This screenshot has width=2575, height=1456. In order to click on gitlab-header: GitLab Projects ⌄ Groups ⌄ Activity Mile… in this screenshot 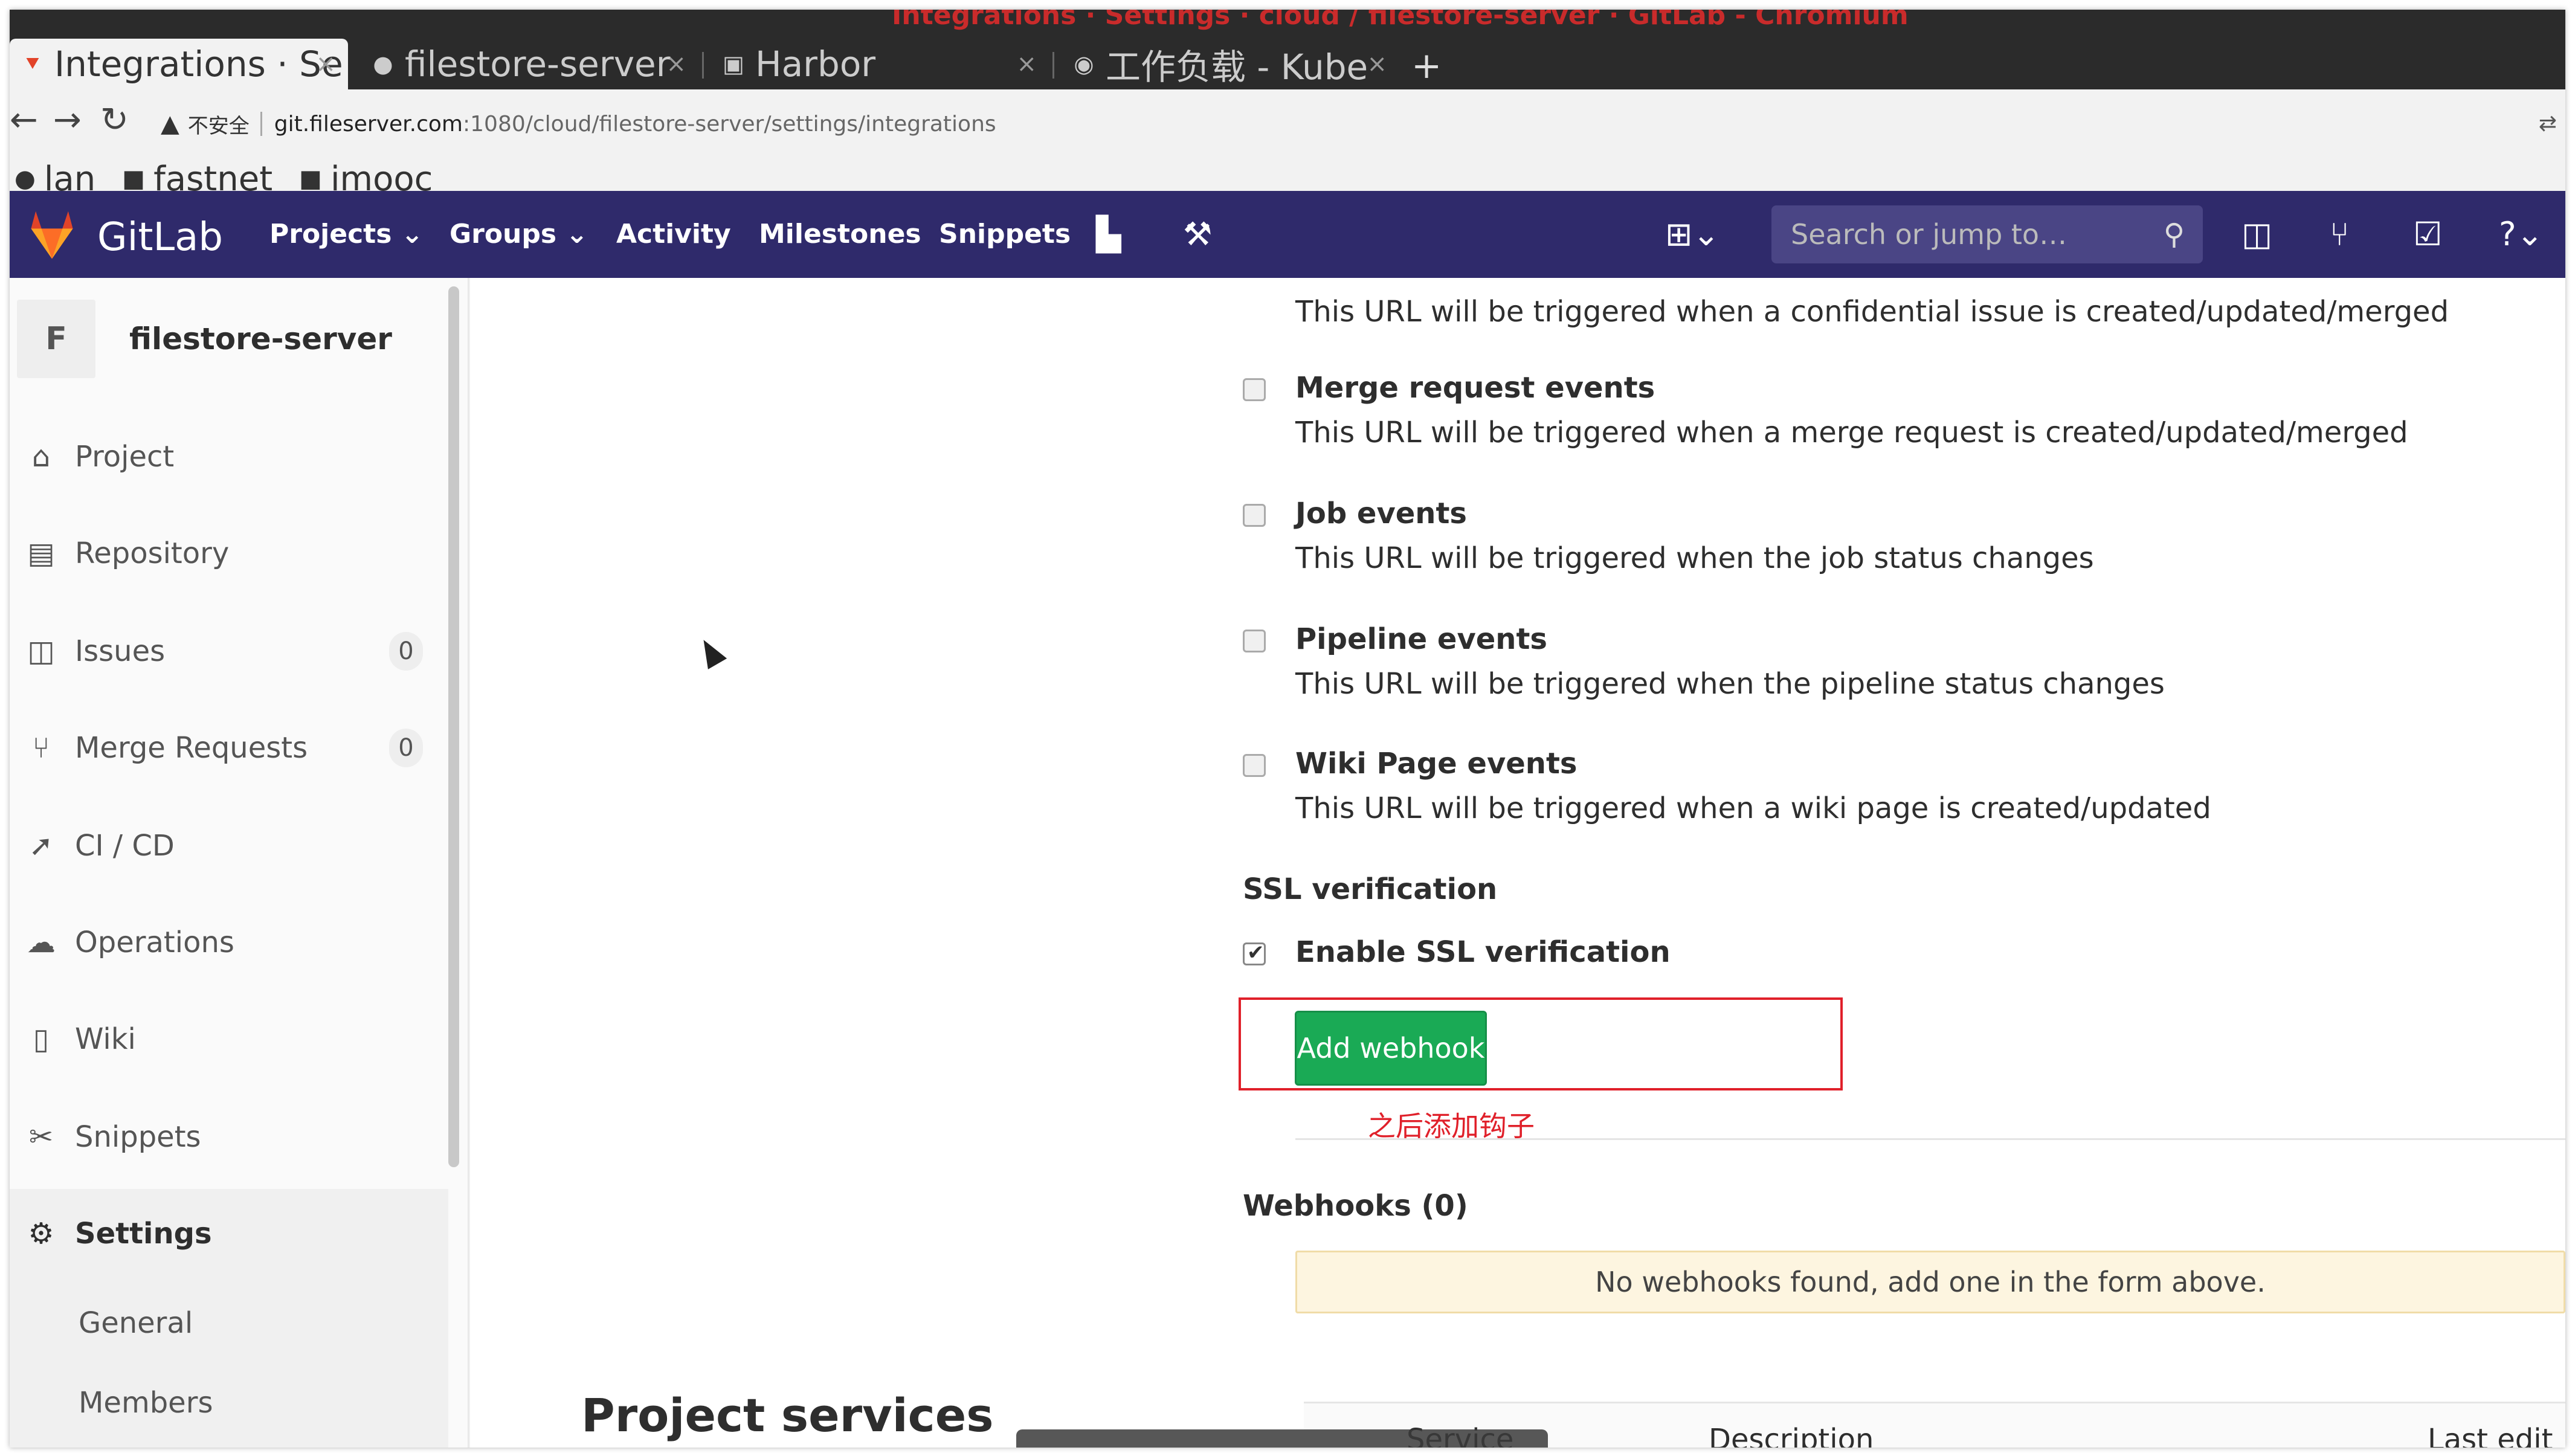, I will do `click(1287, 234)`.